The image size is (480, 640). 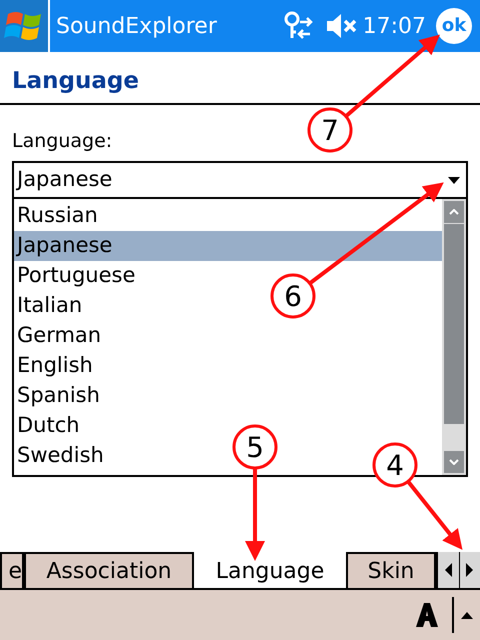 I want to click on list-option: Portuguese, so click(x=76, y=276).